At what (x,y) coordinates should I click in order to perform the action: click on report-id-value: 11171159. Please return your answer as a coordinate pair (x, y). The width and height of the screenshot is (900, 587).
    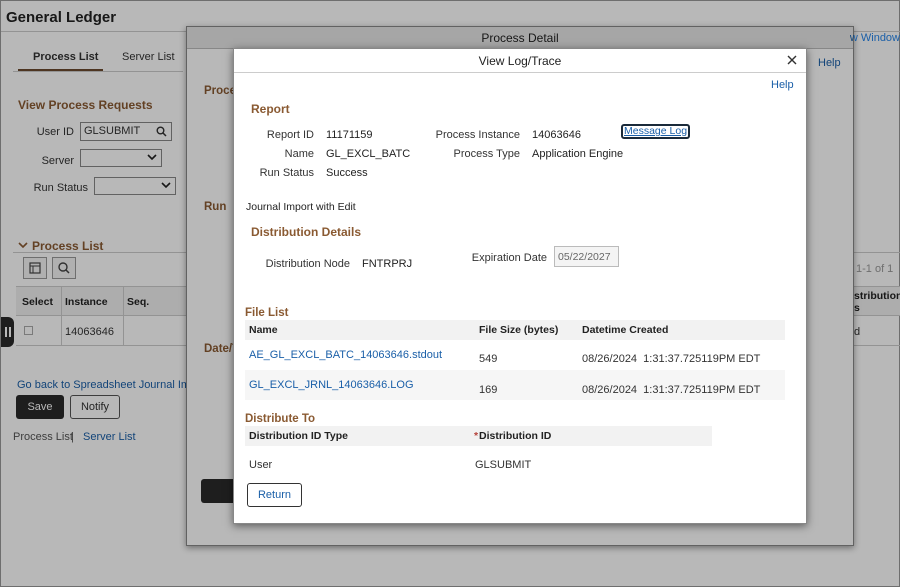
    Looking at the image, I should click on (349, 135).